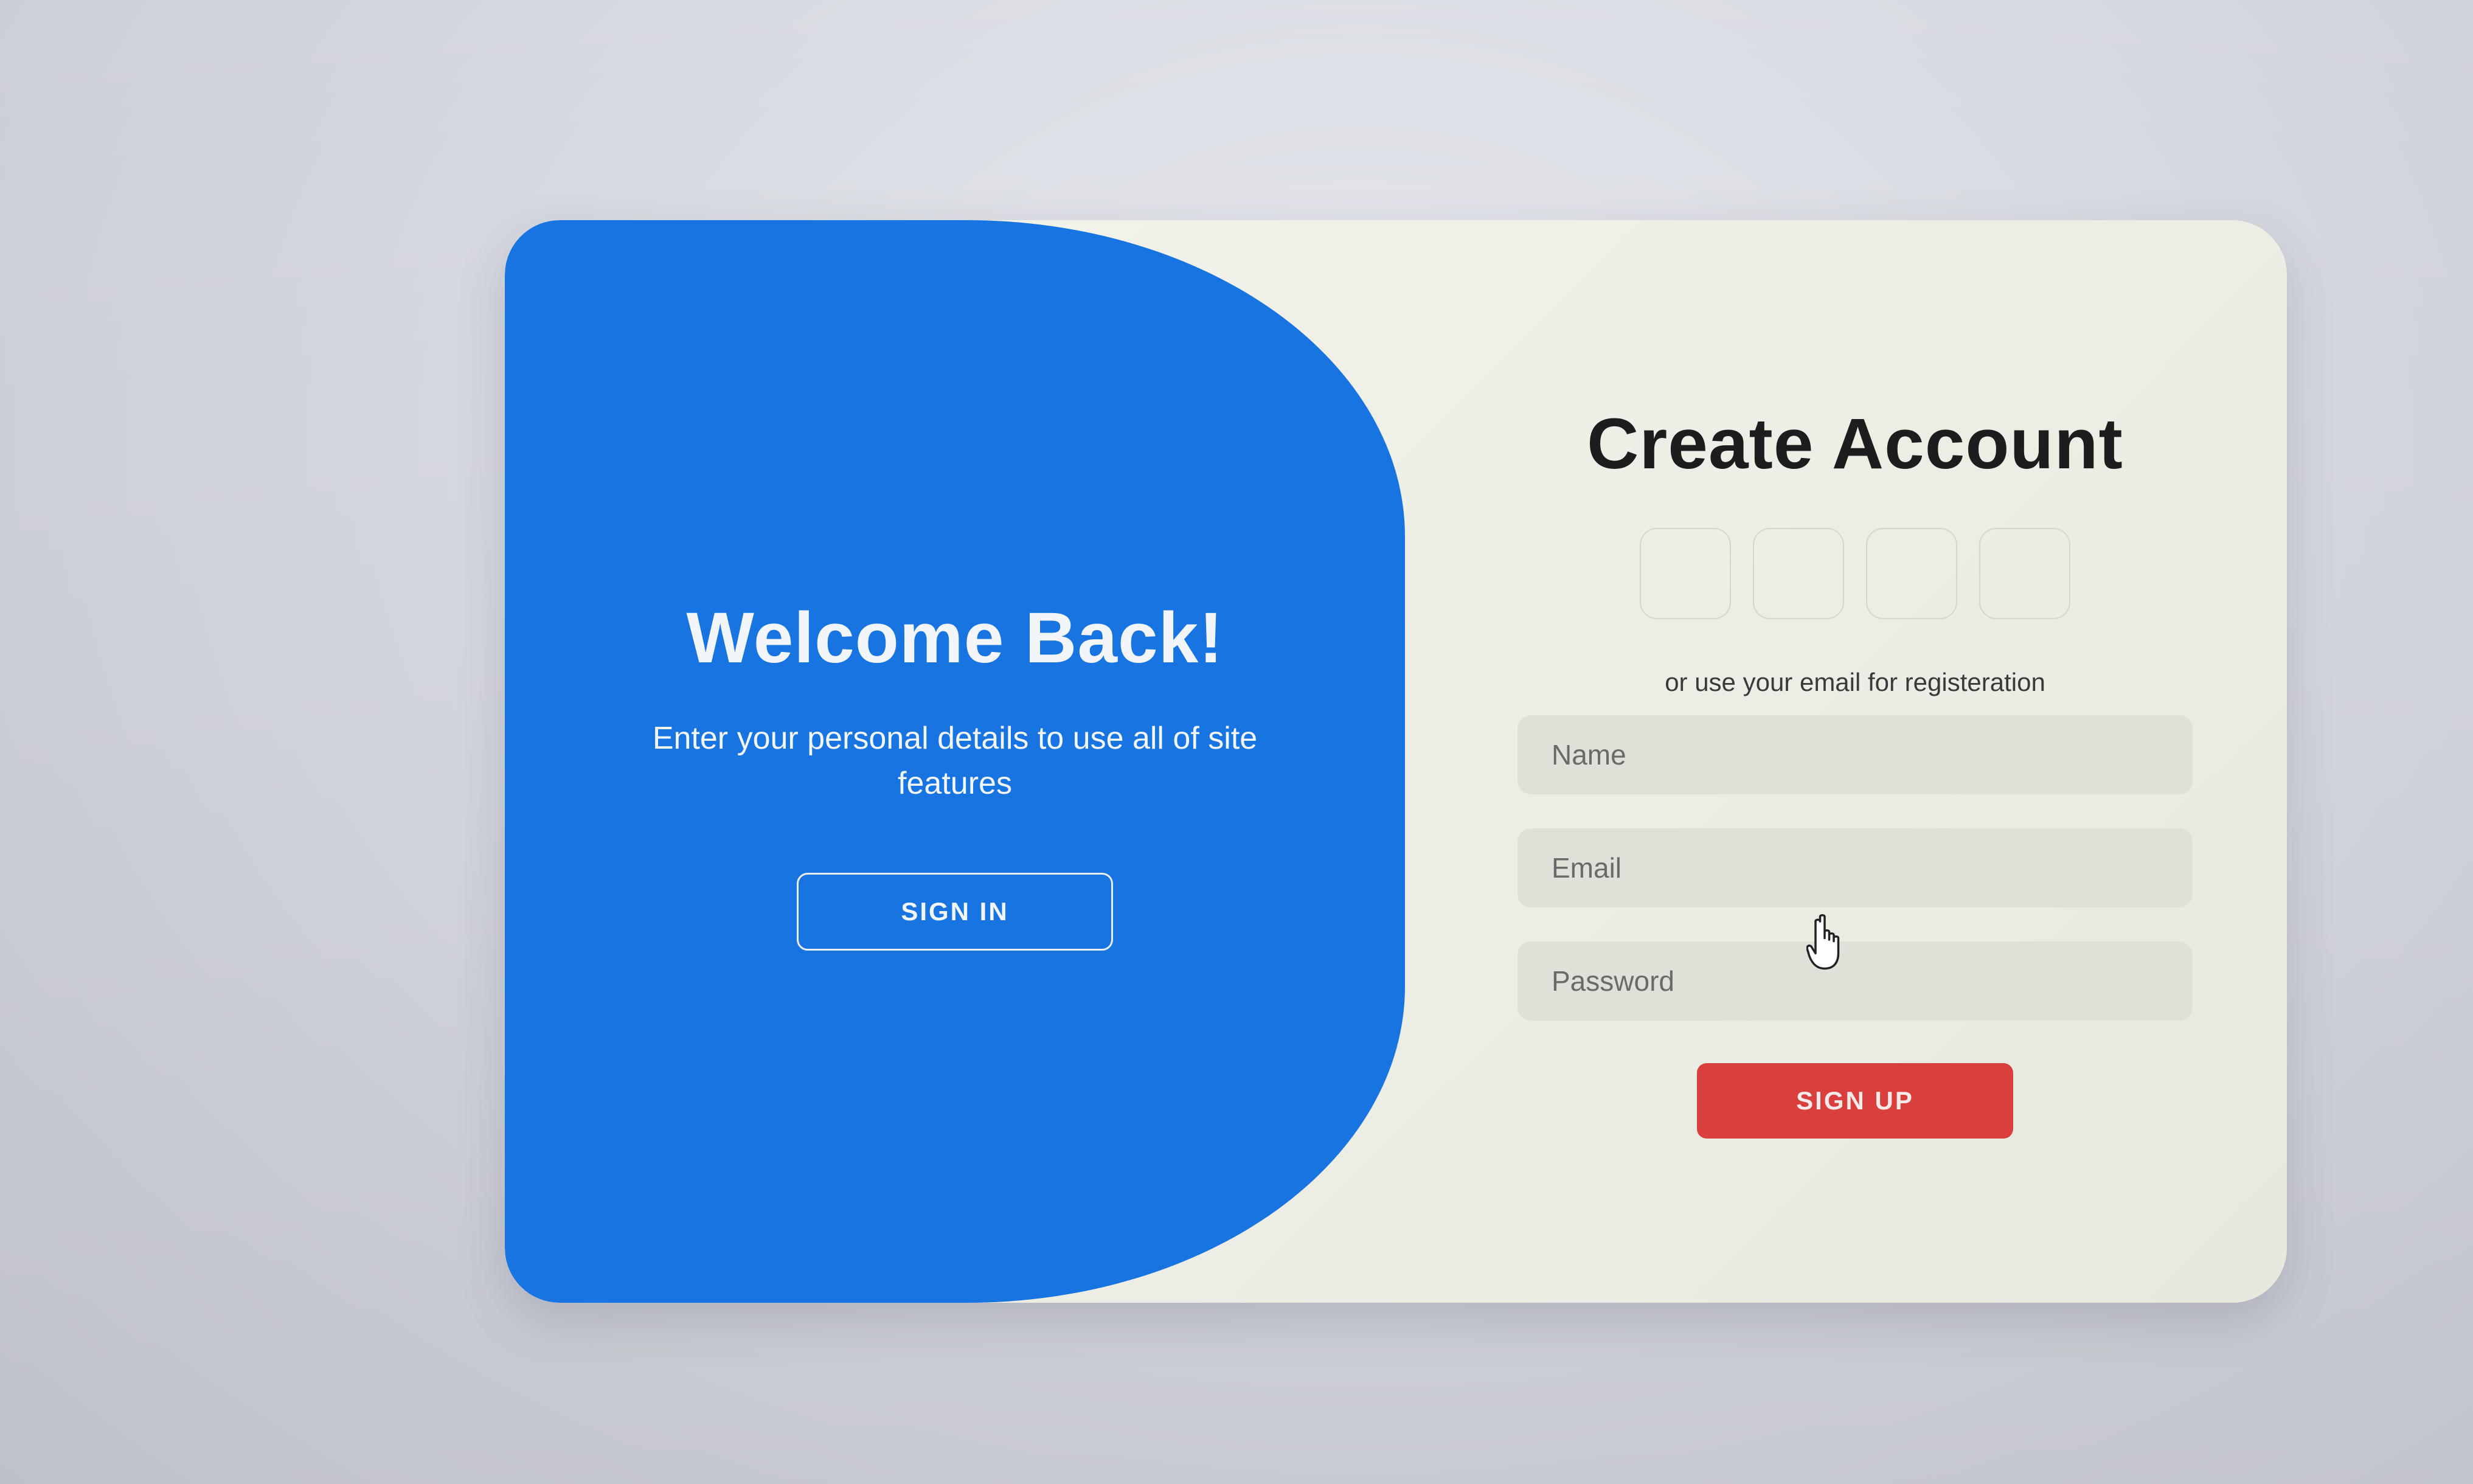 This screenshot has width=2473, height=1484. Describe the element at coordinates (1855, 573) in the screenshot. I see `social-login-row` at that location.